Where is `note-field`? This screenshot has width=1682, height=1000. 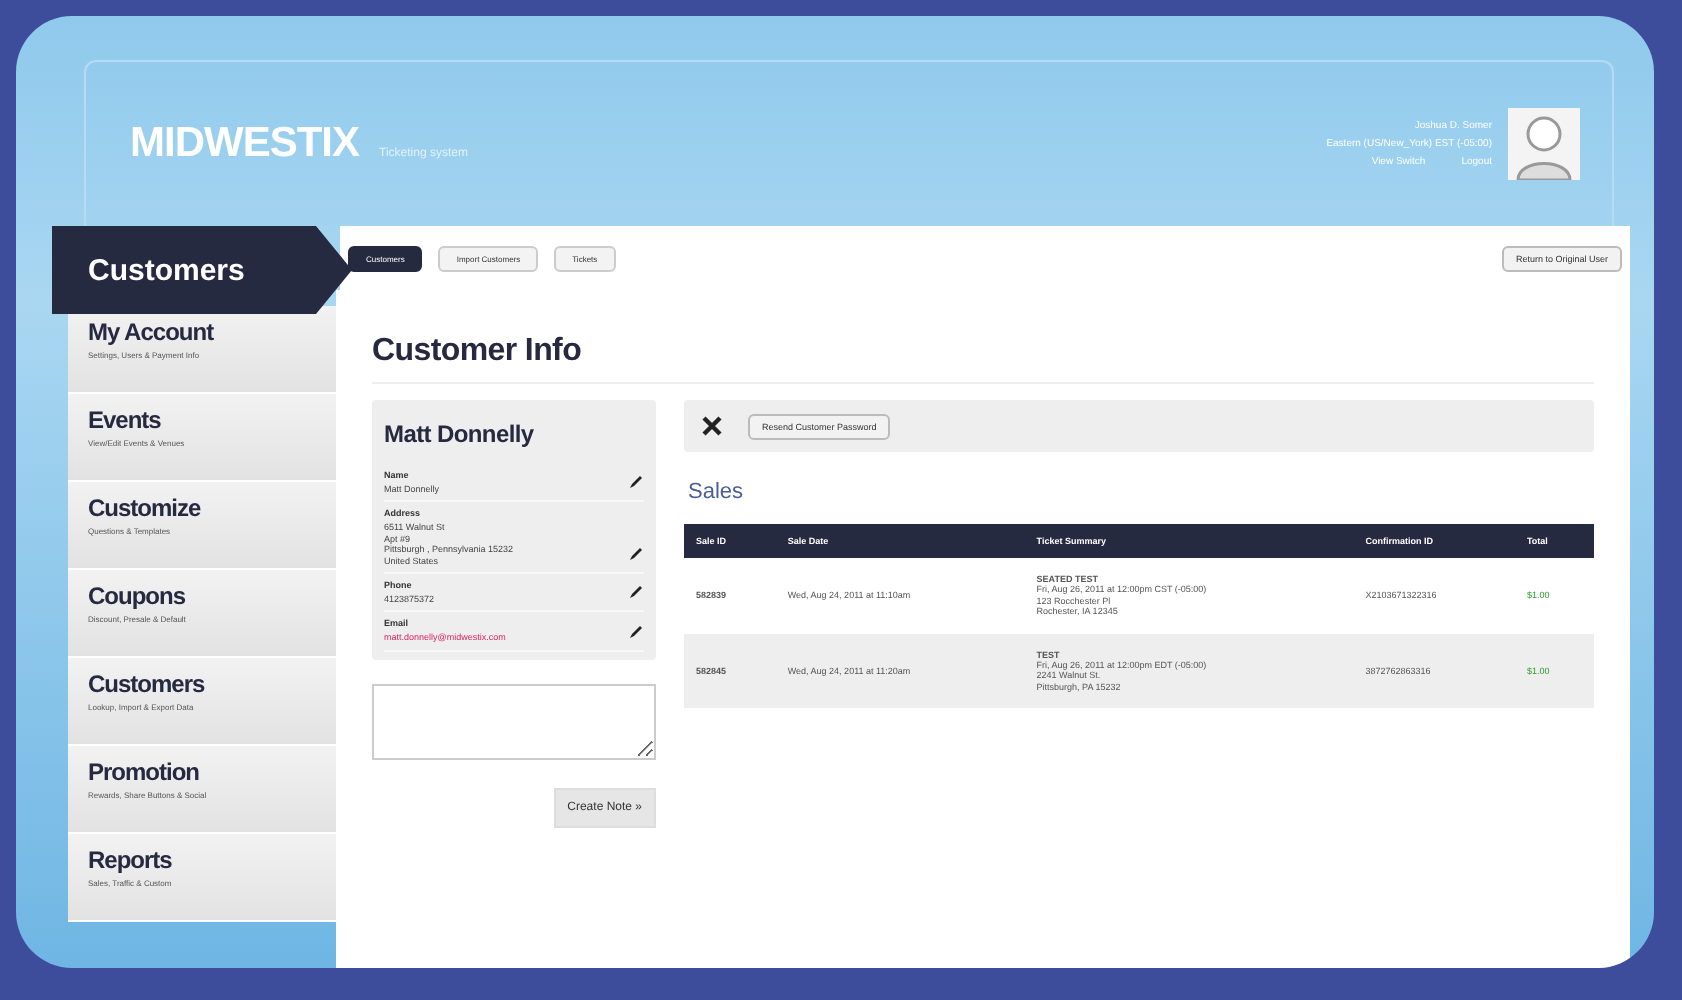 note-field is located at coordinates (514, 721).